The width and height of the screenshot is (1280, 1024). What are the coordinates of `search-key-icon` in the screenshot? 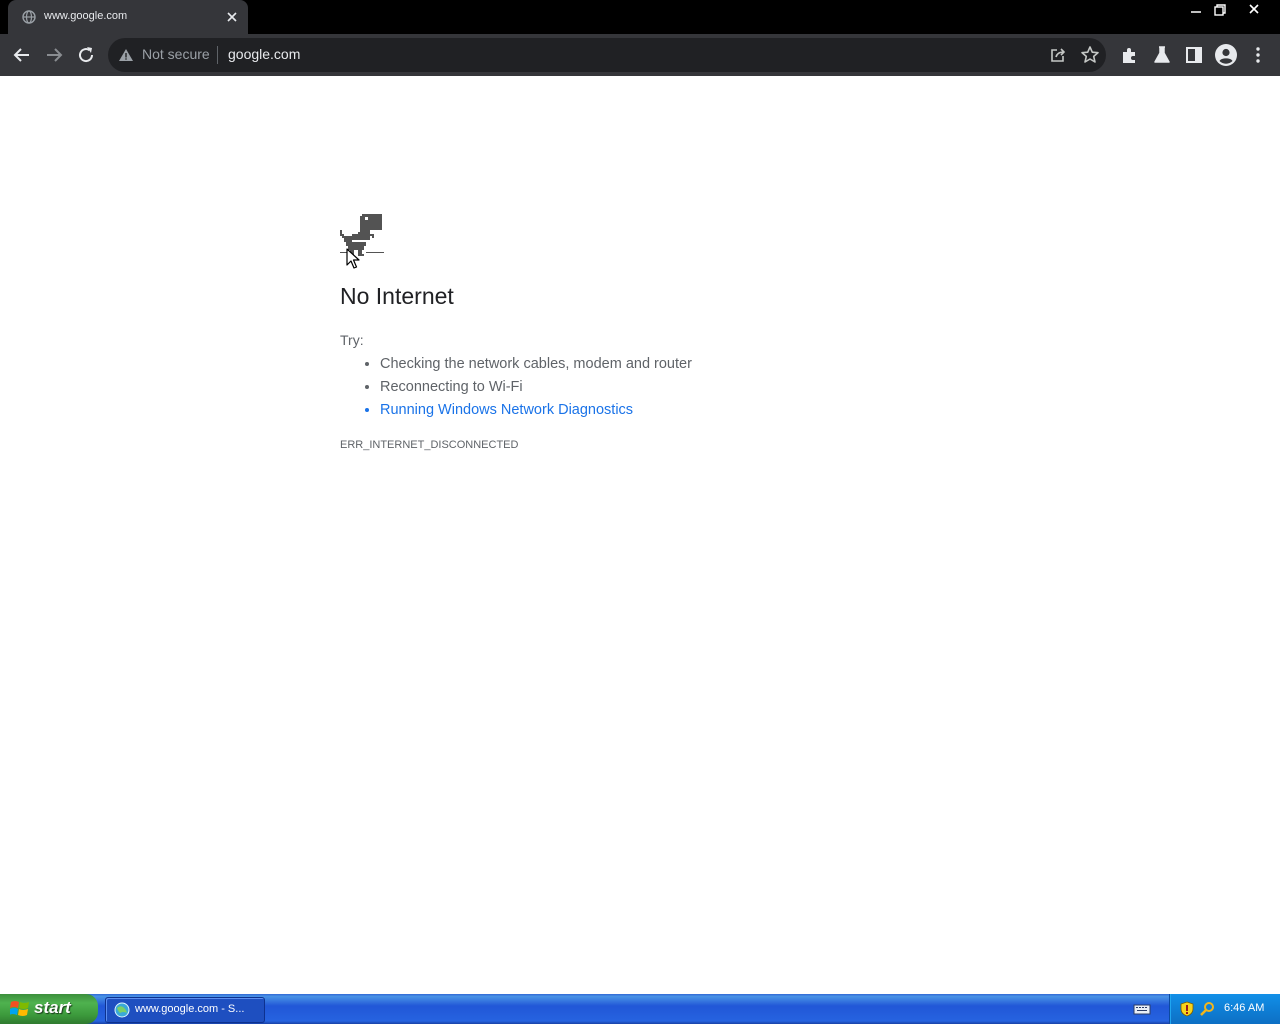 It's located at (1207, 1009).